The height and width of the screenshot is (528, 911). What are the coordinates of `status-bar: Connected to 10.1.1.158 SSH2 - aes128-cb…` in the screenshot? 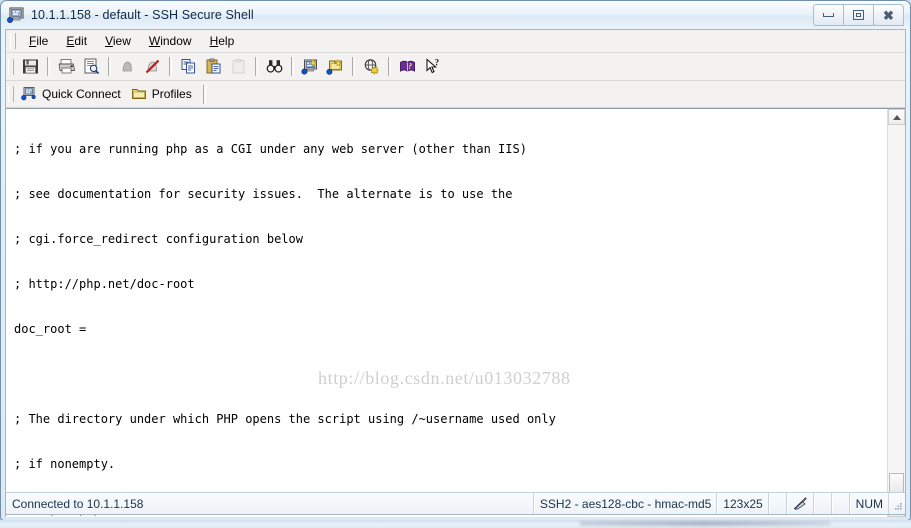 It's located at (455, 503).